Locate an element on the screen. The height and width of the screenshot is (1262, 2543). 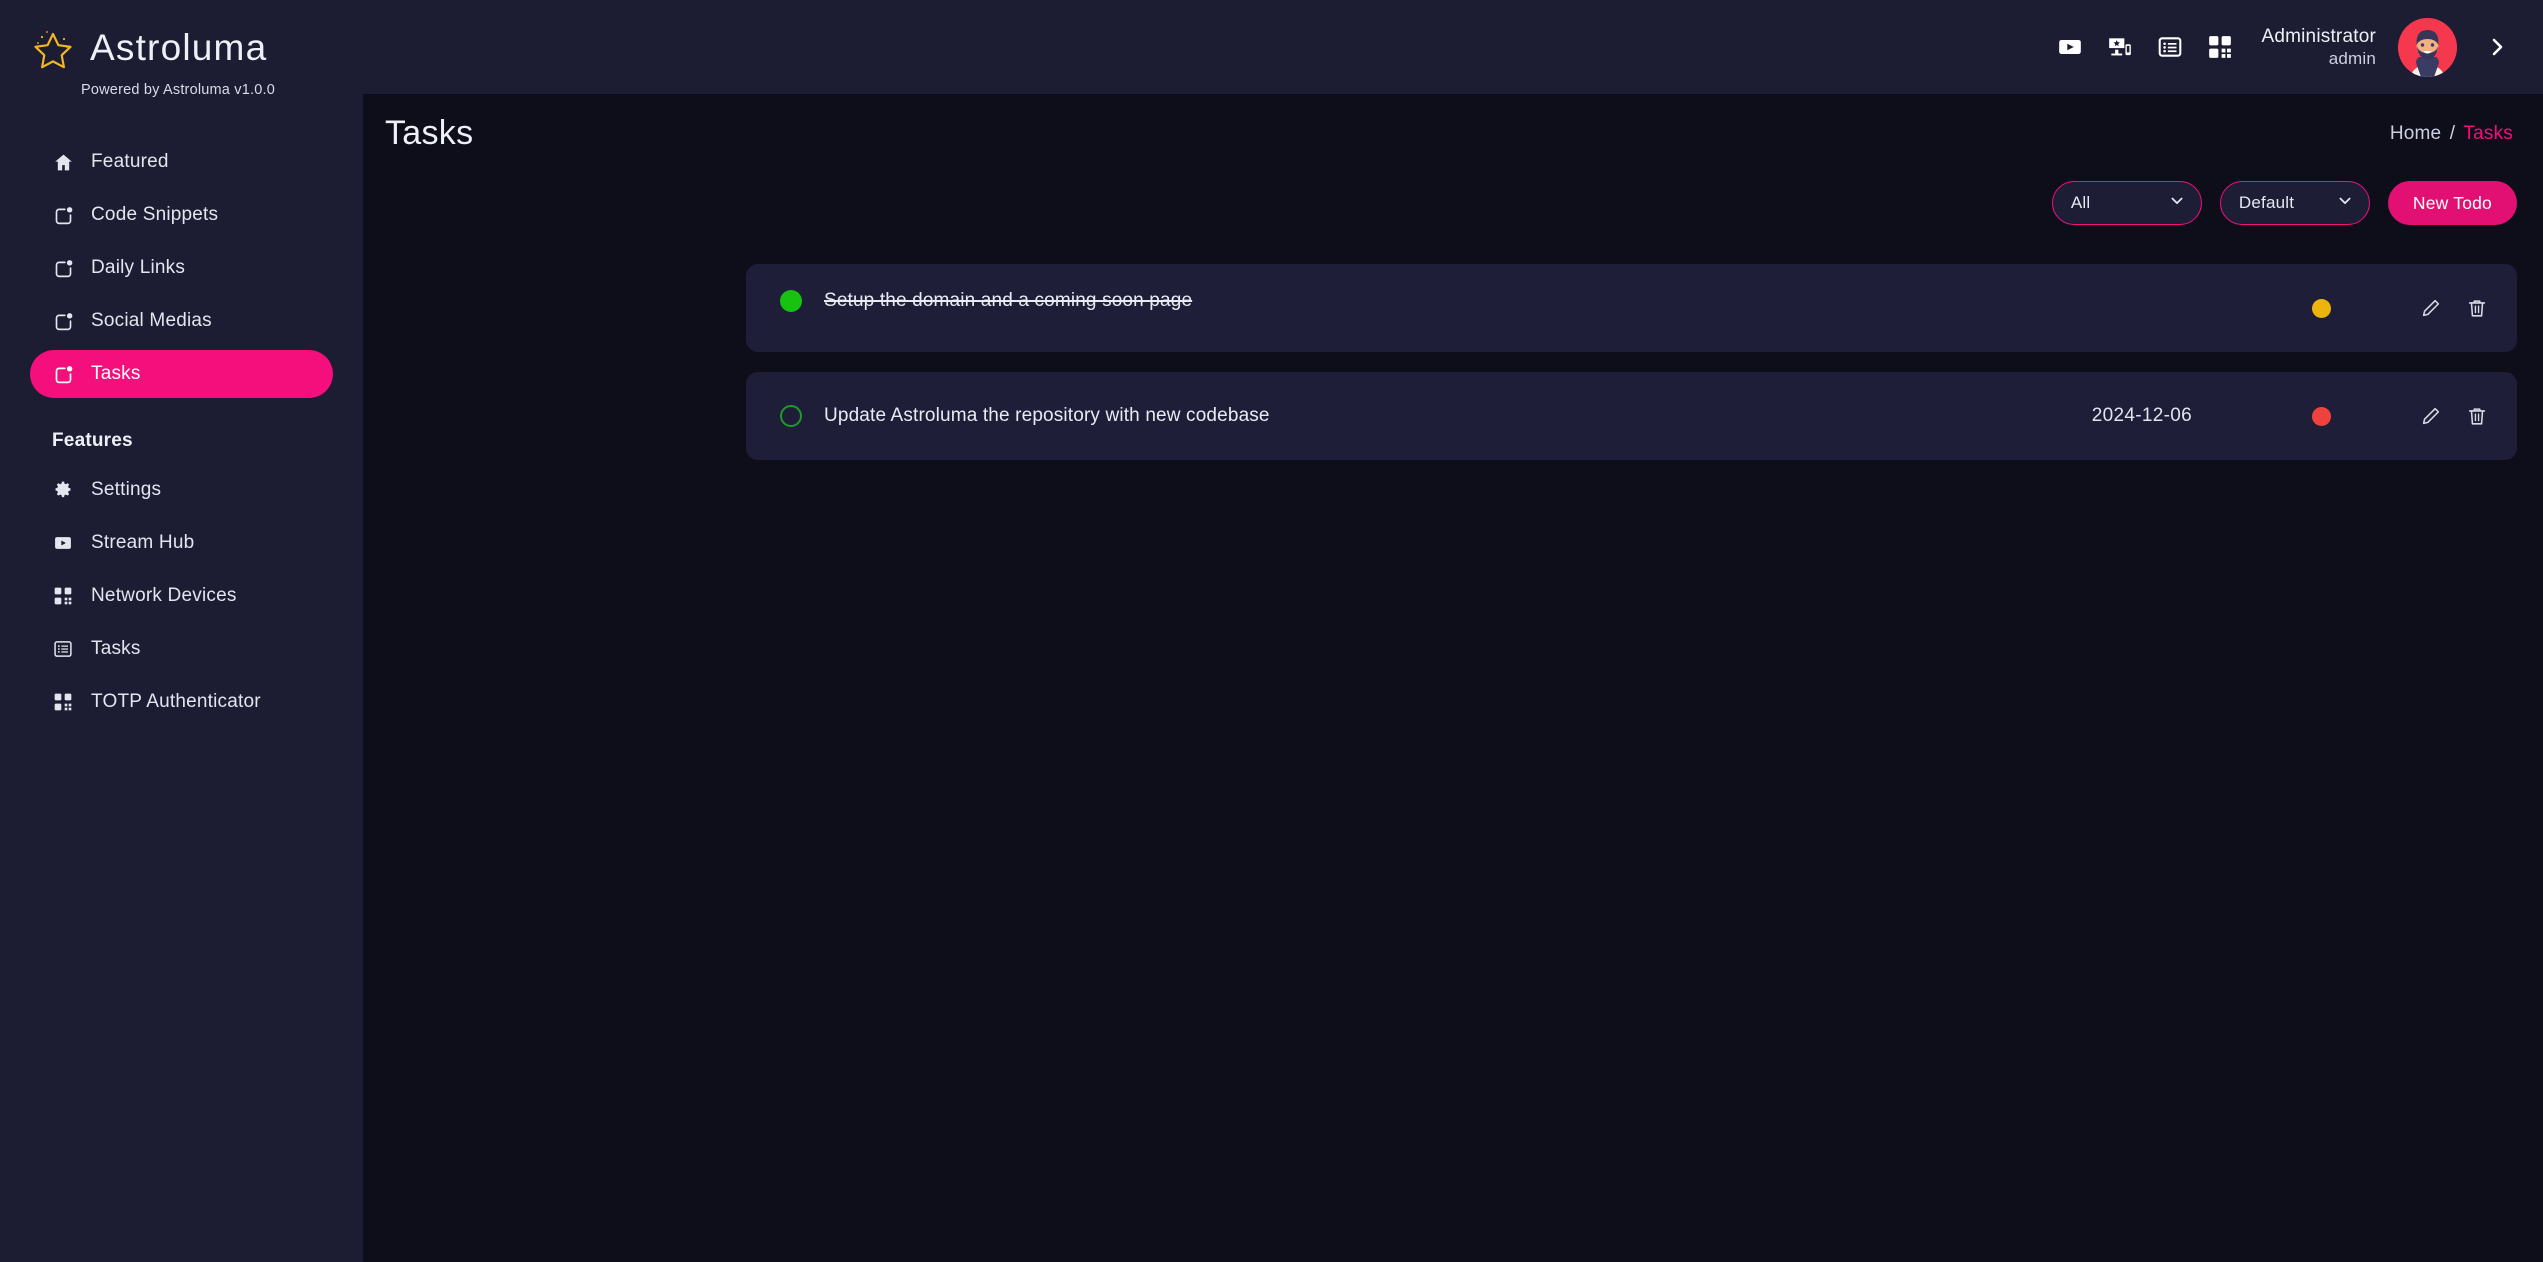
sidebar-item-network-devices: Network Devices is located at coordinates (181, 596).